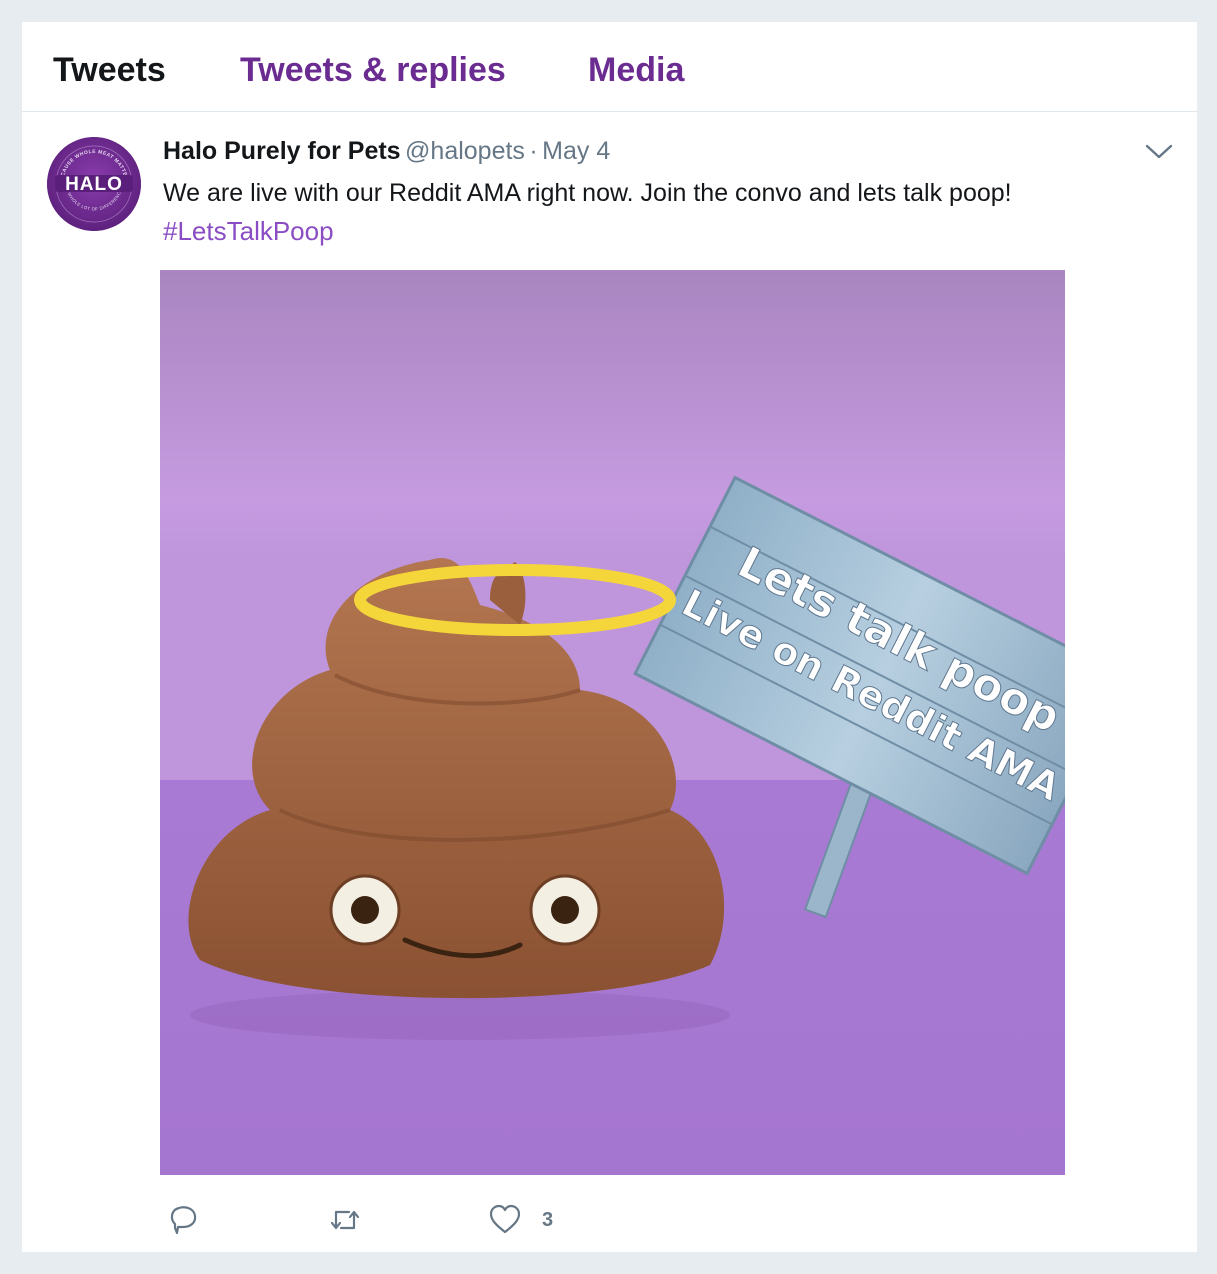 The image size is (1217, 1274). What do you see at coordinates (248, 231) in the screenshot?
I see `hashtag-link: #LetsTalkPoop` at bounding box center [248, 231].